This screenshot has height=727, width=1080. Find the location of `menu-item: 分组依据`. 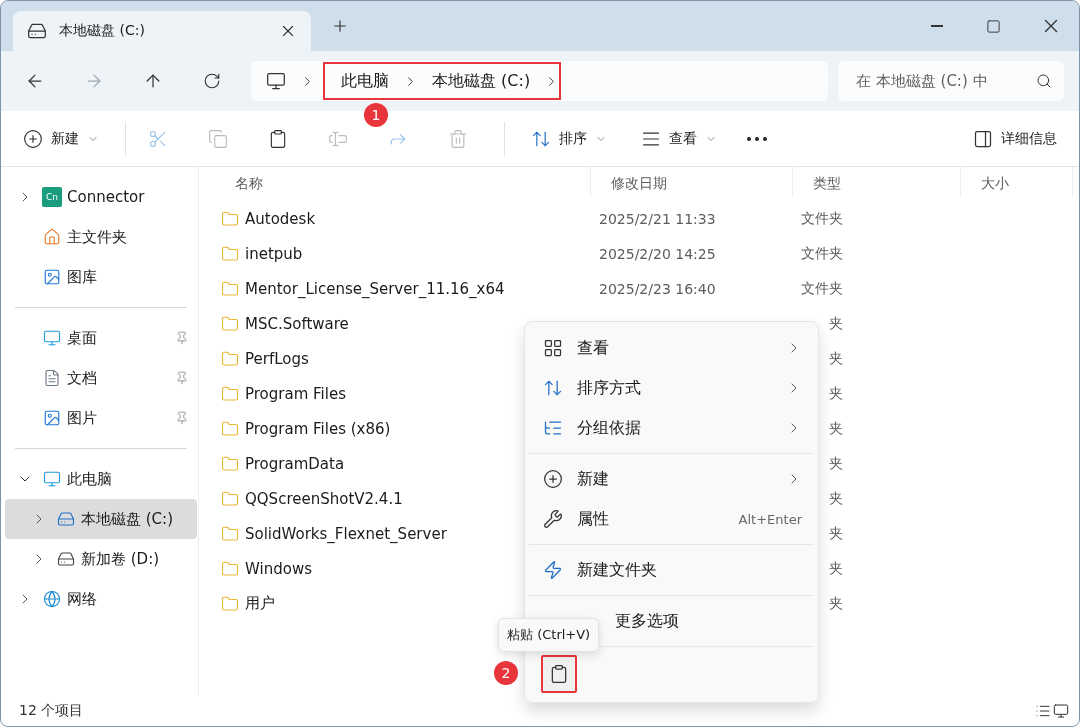

menu-item: 分组依据 is located at coordinates (671, 428).